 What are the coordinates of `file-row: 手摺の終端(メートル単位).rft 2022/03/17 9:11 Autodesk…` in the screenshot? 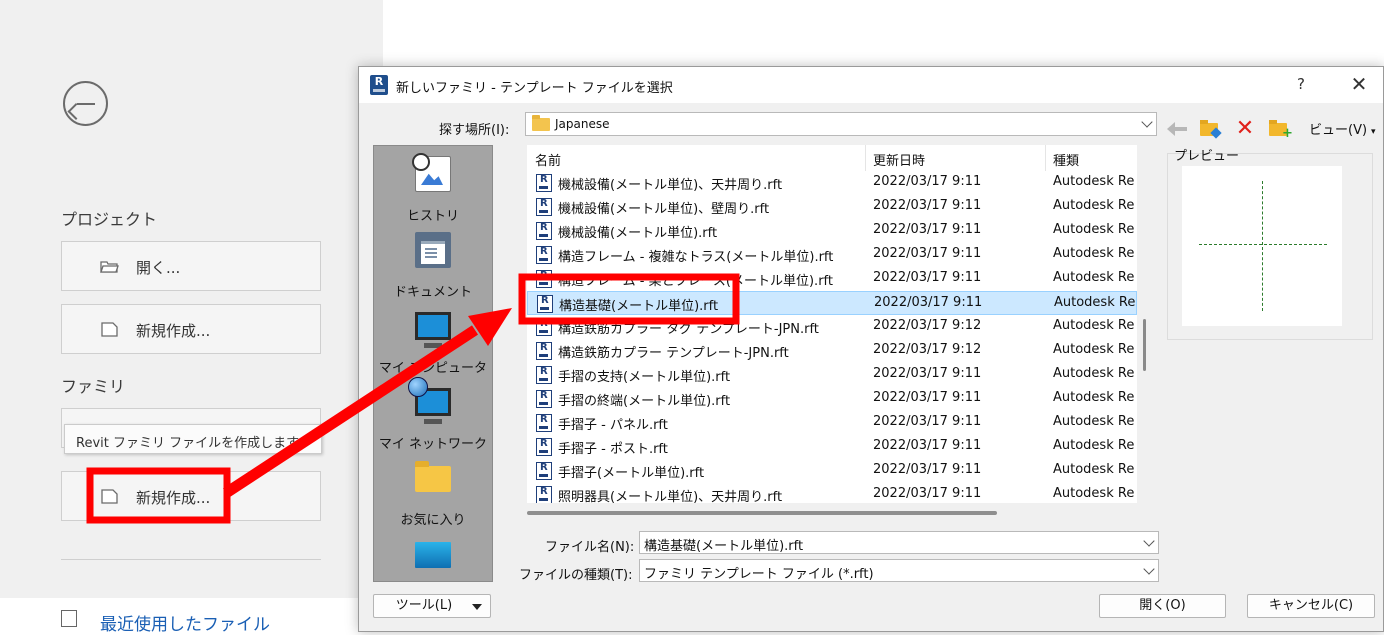 It's located at (832, 399).